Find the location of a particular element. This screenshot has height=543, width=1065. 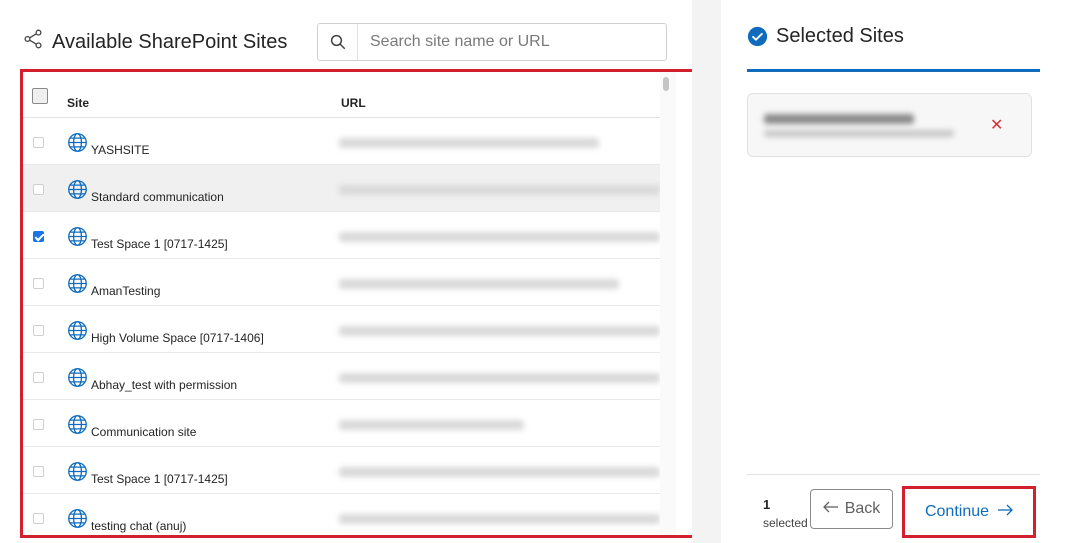

table-row: High Volume Space [0717-1406] is located at coordinates (341, 329).